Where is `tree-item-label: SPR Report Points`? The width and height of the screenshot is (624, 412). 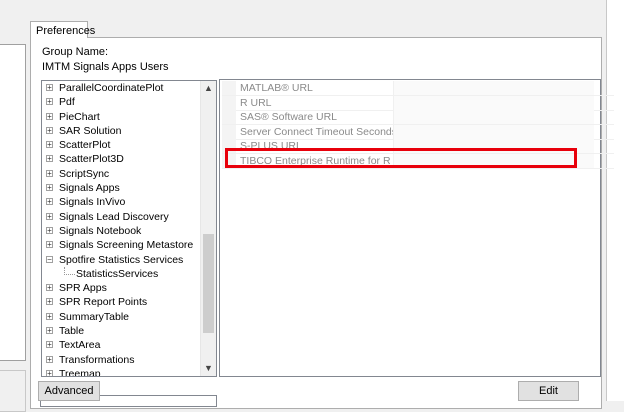 tree-item-label: SPR Report Points is located at coordinates (103, 302).